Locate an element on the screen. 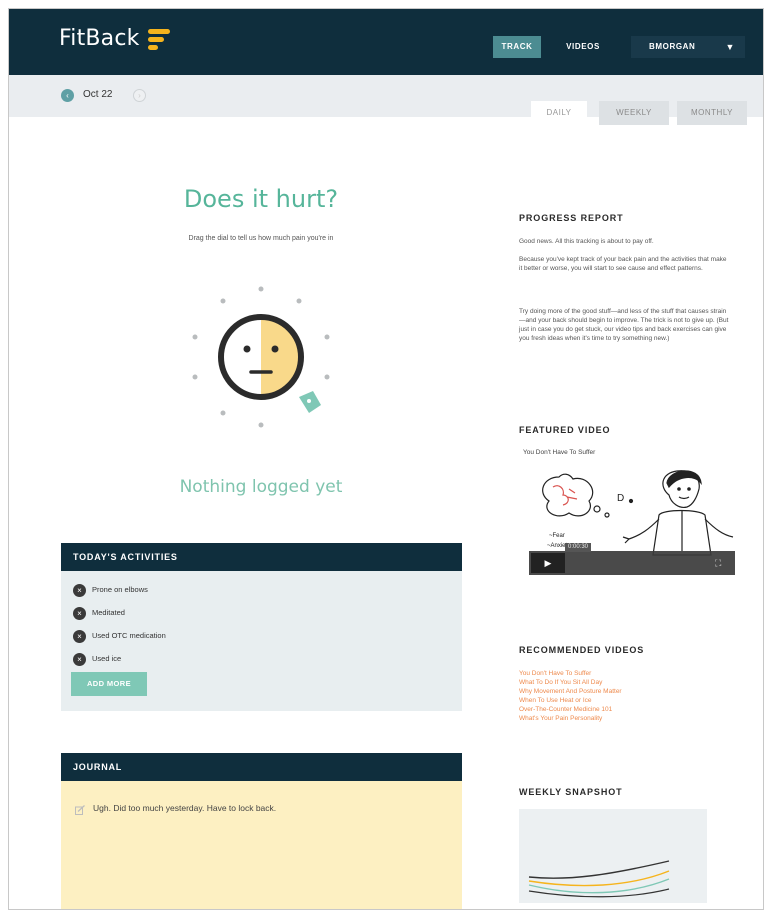  pain-dial is located at coordinates (261, 357).